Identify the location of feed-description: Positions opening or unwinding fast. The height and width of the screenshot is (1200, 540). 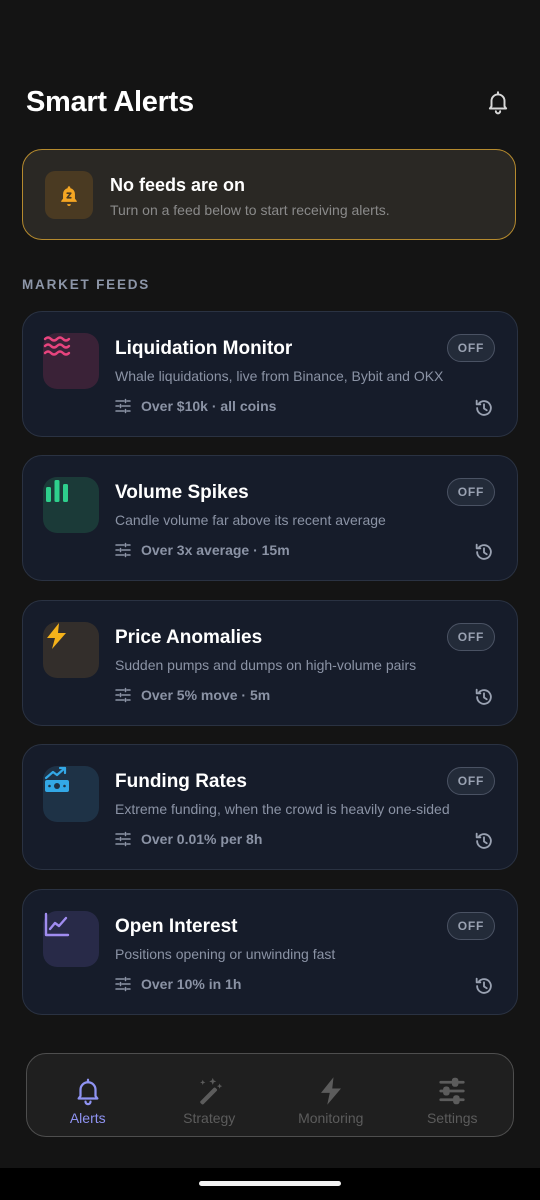
(225, 954).